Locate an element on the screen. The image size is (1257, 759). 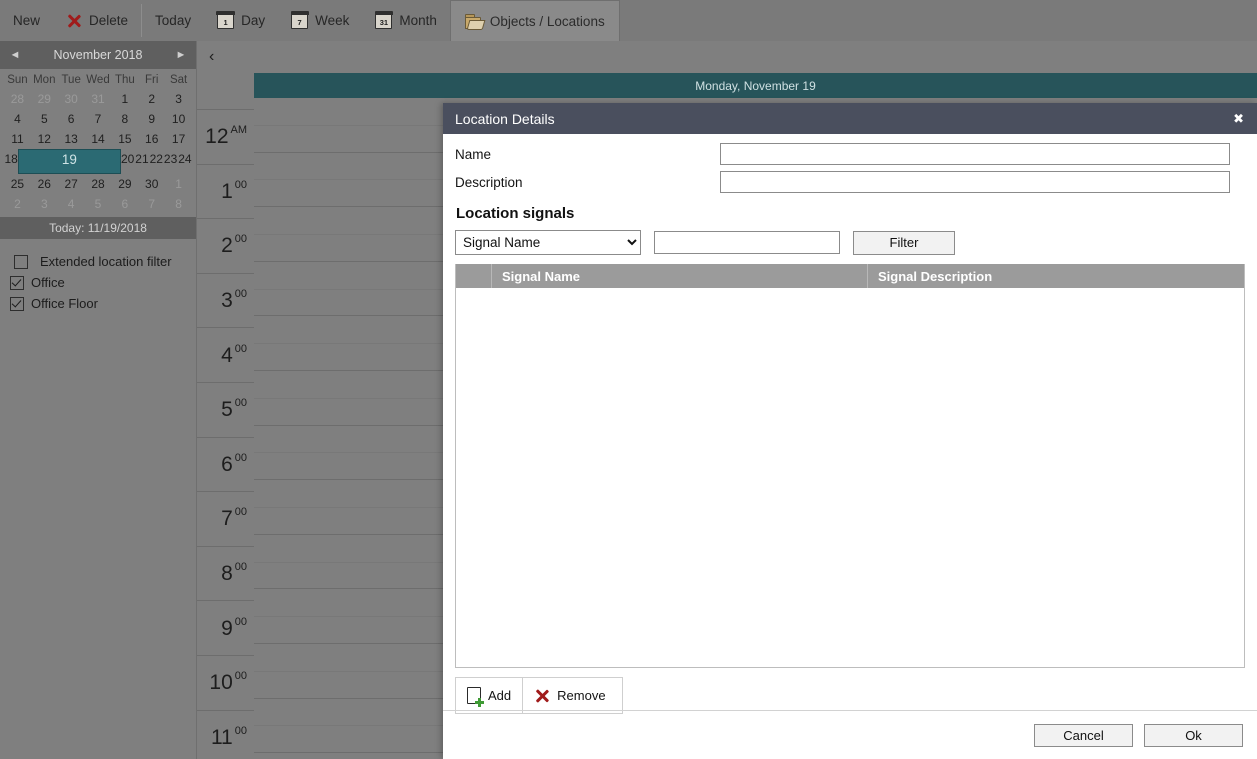
mini-calendar-week: 25 26 27 28 29 30 1 is located at coordinates (98, 184).